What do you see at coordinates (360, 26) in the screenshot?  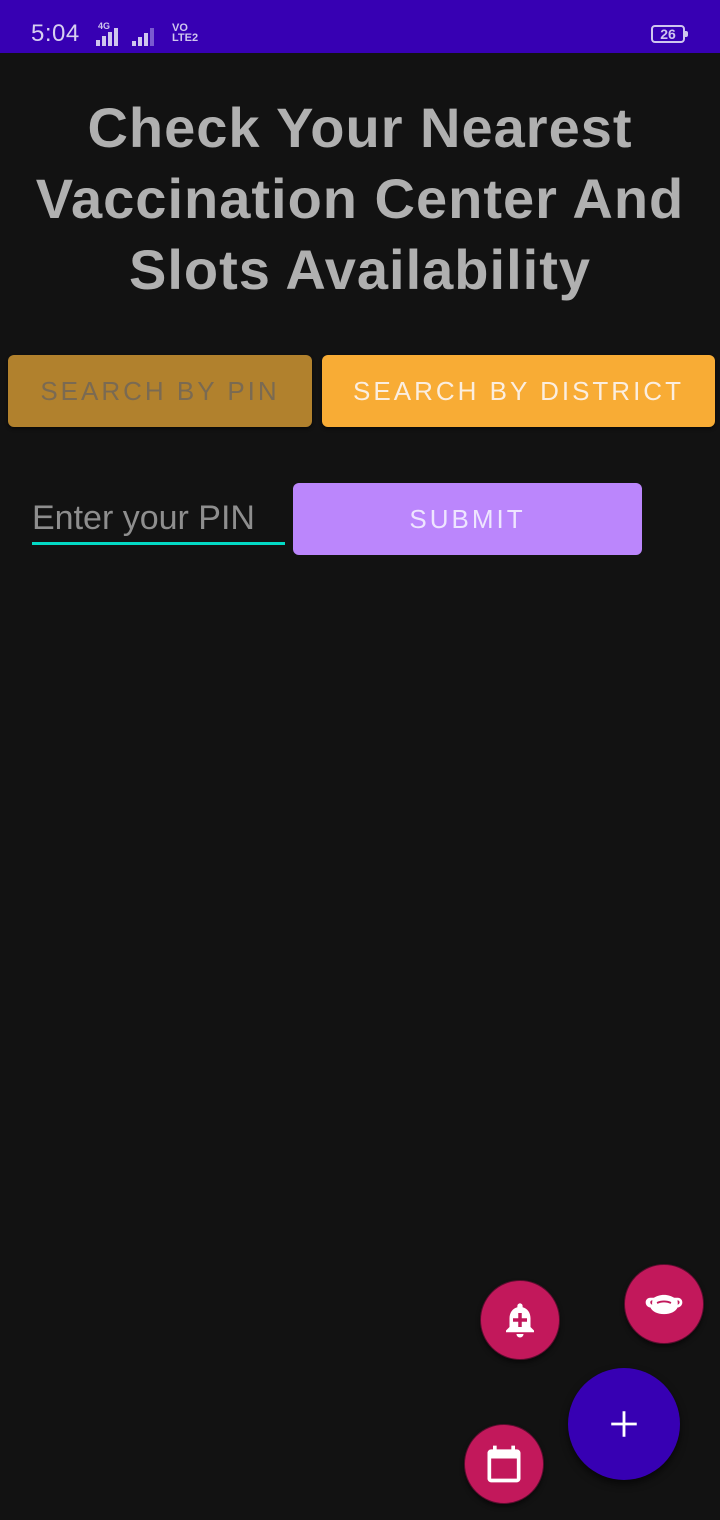 I see `status-bar: 5:04 4G VO LTE2 26` at bounding box center [360, 26].